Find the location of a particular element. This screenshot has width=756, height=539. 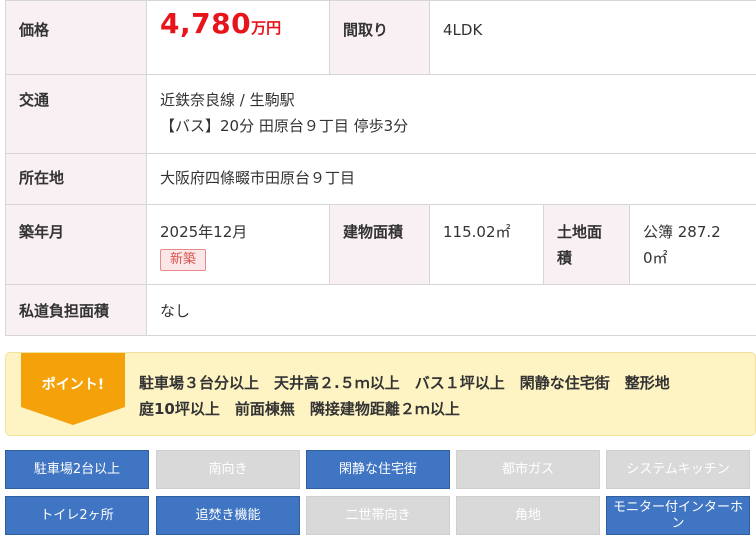

feature-tag-south-facing: 南向き is located at coordinates (228, 469).